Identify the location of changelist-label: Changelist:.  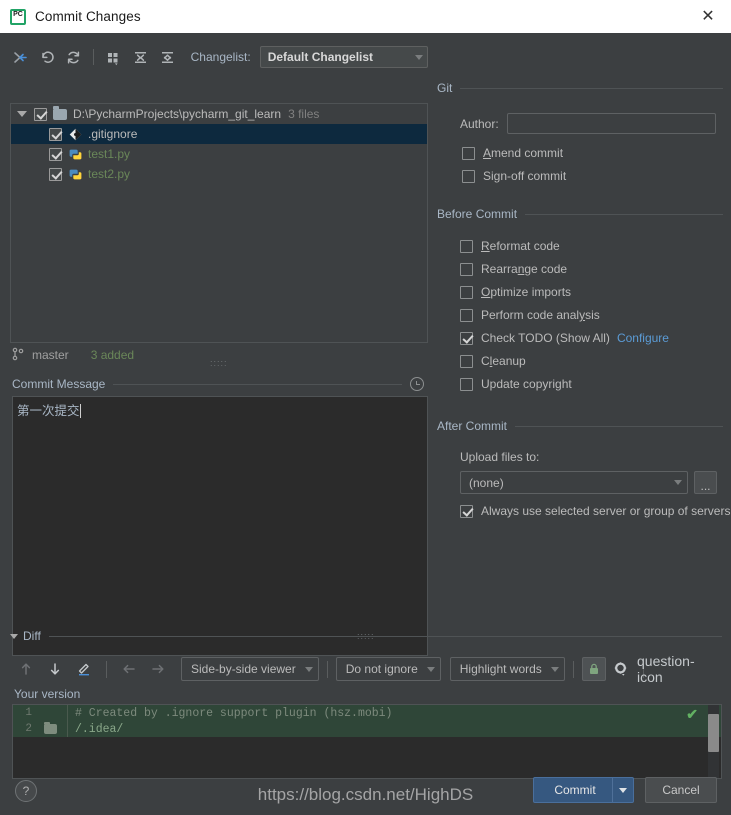
(220, 57).